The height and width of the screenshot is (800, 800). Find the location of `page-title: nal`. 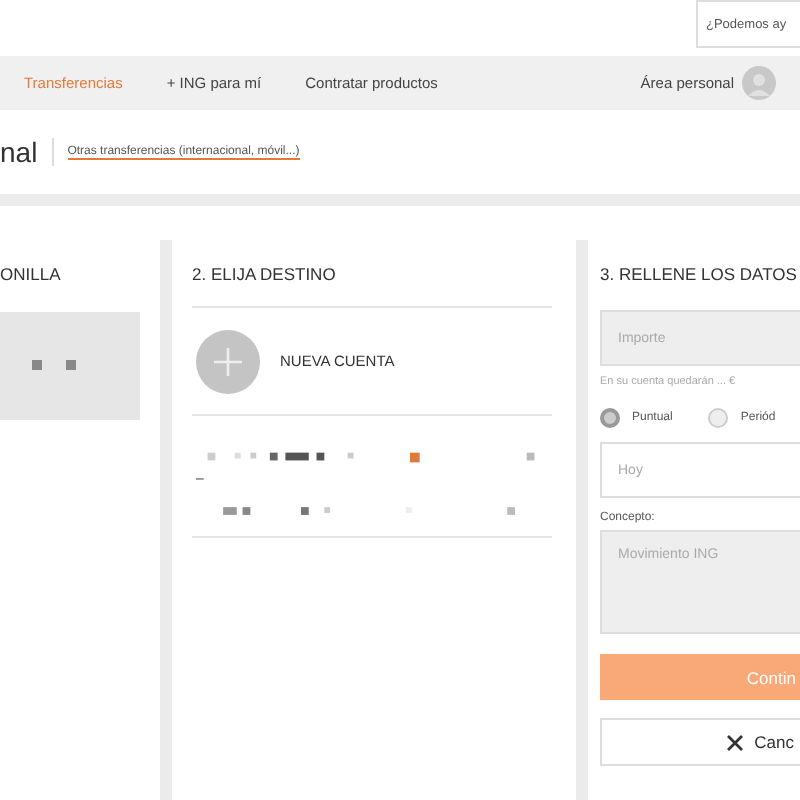

page-title: nal is located at coordinates (19, 152).